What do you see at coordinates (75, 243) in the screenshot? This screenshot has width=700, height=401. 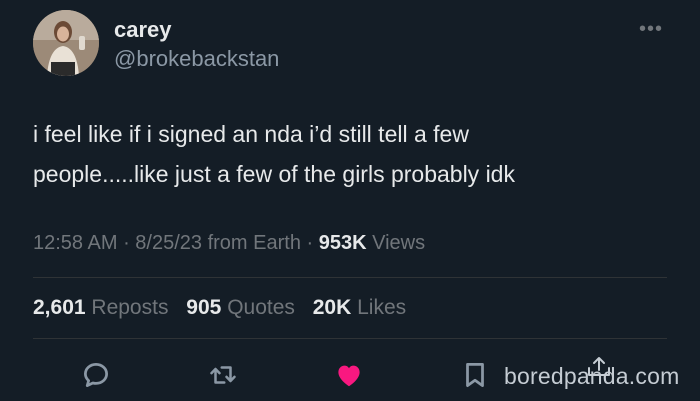 I see `tweet-time: 12:58 AM` at bounding box center [75, 243].